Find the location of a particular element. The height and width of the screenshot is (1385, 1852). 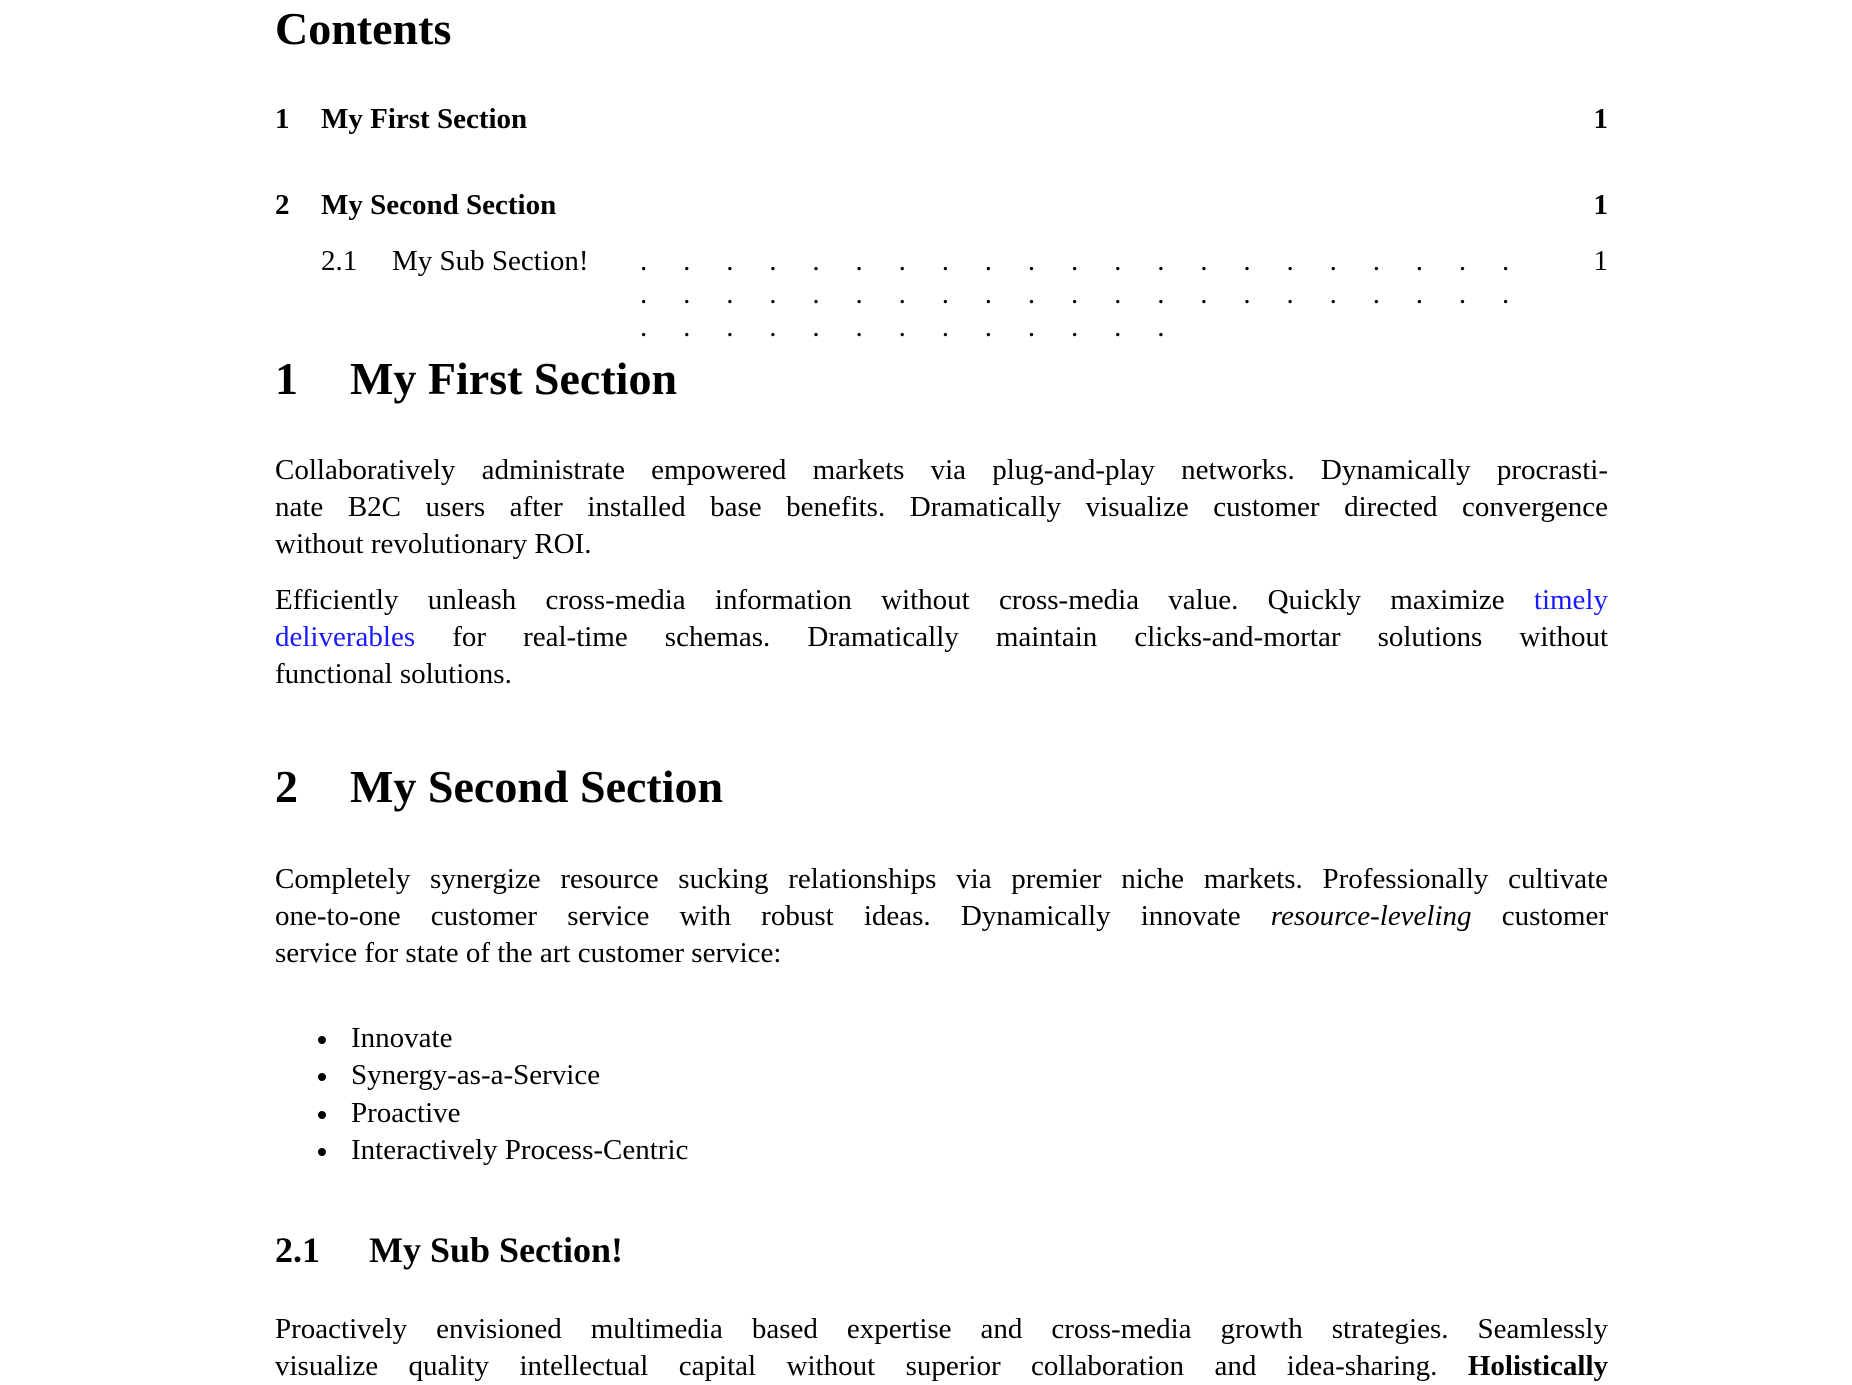

section-number: 1 is located at coordinates (286, 378).